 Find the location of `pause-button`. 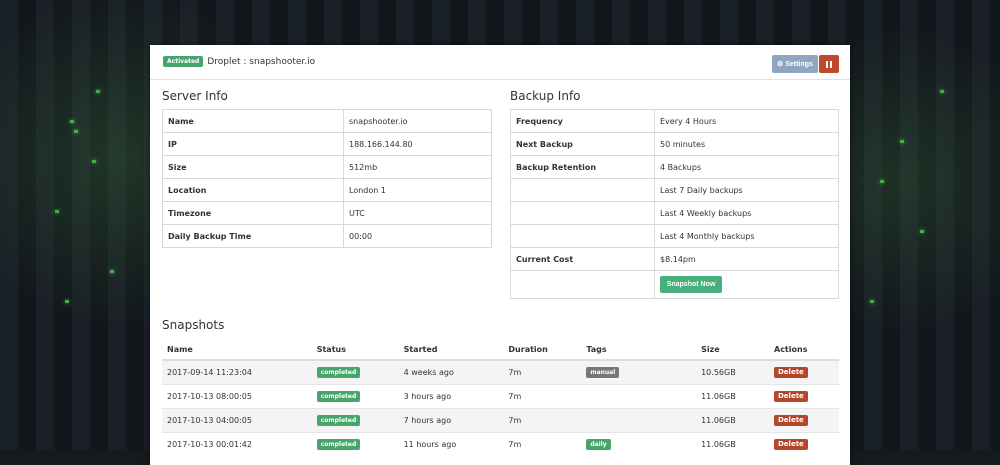

pause-button is located at coordinates (829, 64).